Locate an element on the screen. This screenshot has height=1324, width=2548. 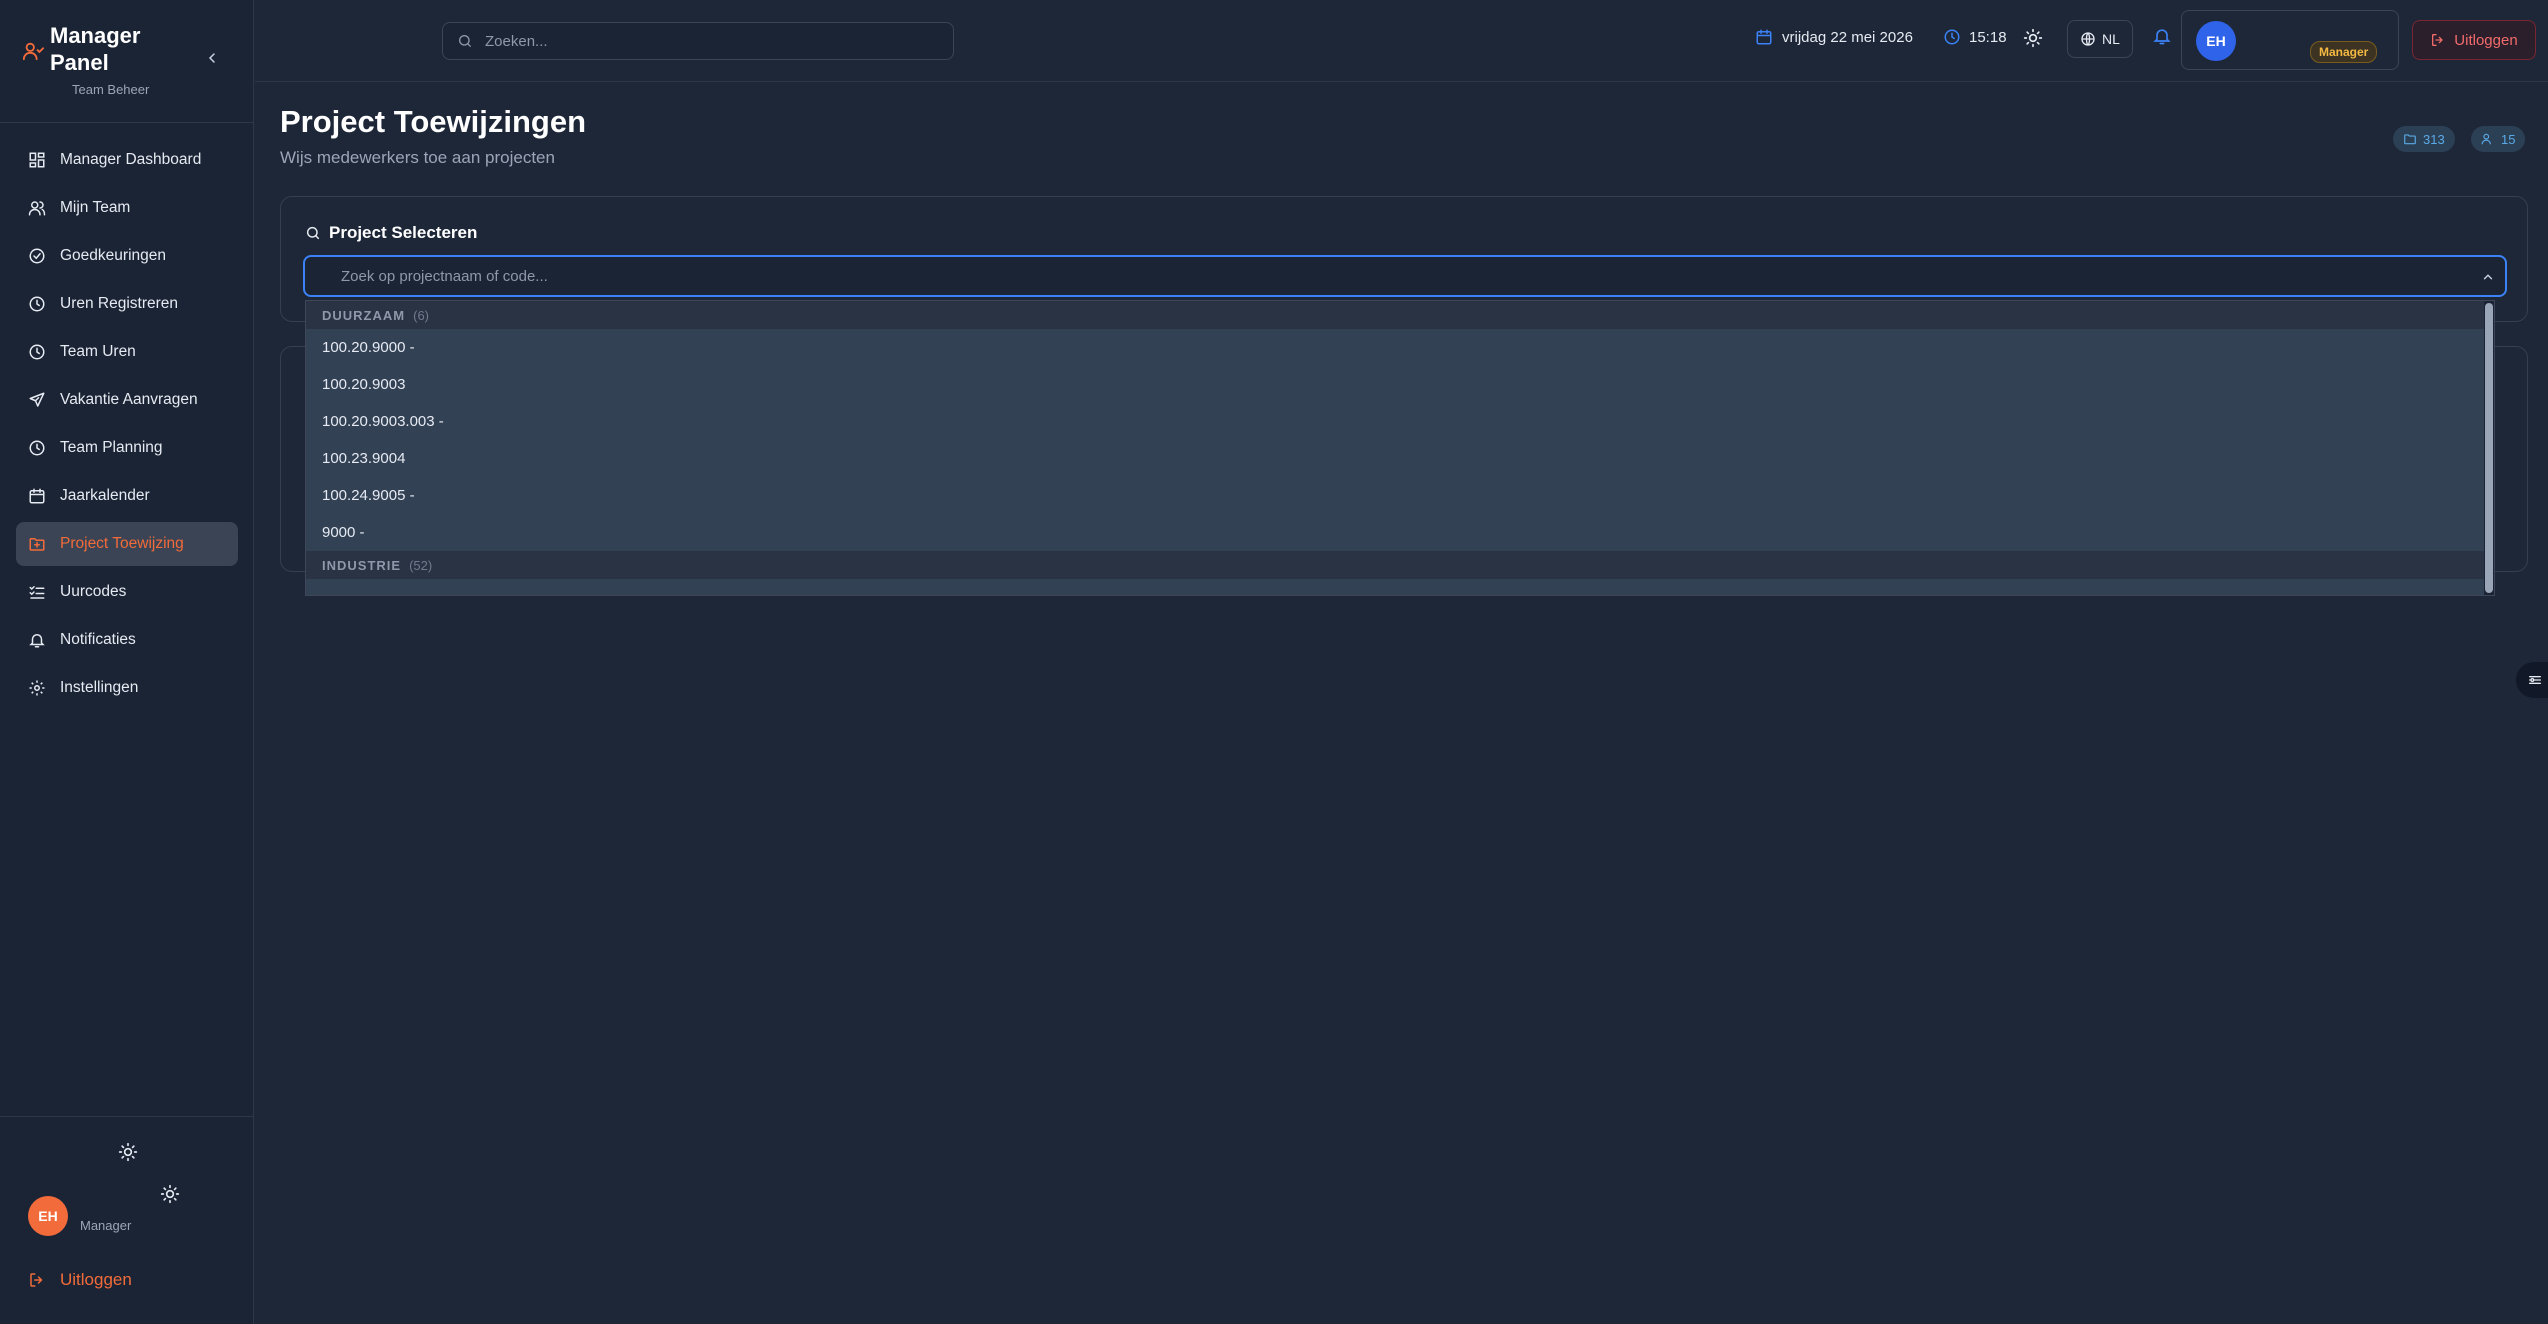
group-count: (52) is located at coordinates (421, 565).